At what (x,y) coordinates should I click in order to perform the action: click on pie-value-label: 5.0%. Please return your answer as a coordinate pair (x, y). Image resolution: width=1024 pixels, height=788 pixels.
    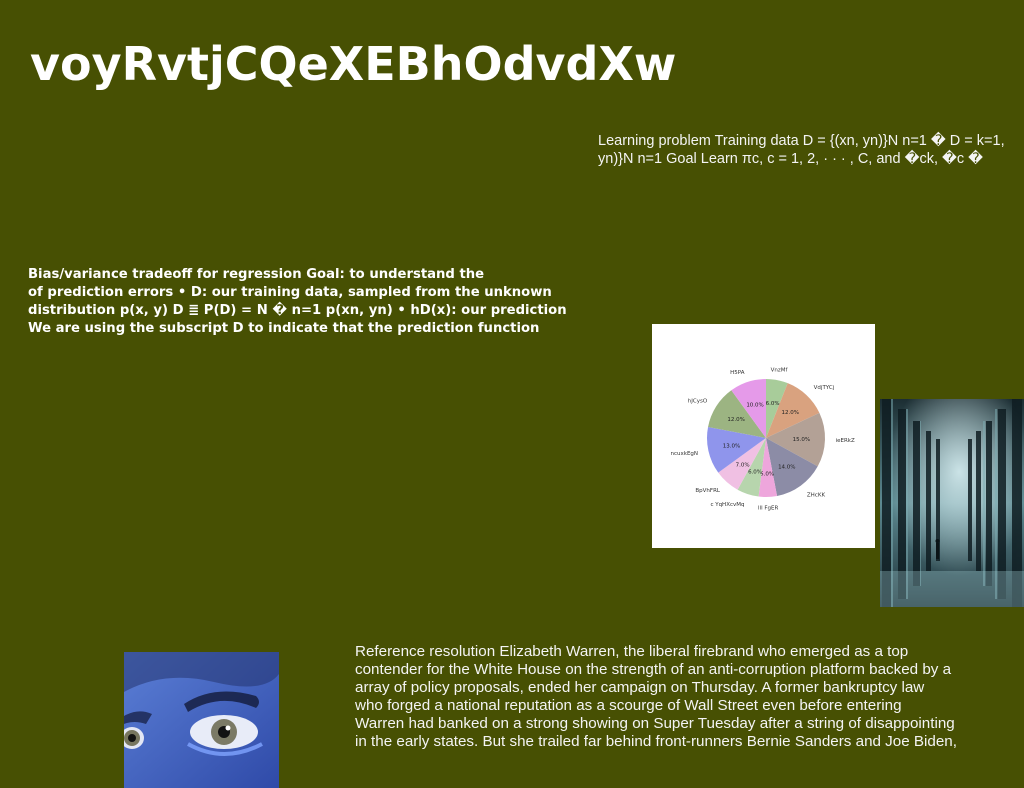
    Looking at the image, I should click on (767, 474).